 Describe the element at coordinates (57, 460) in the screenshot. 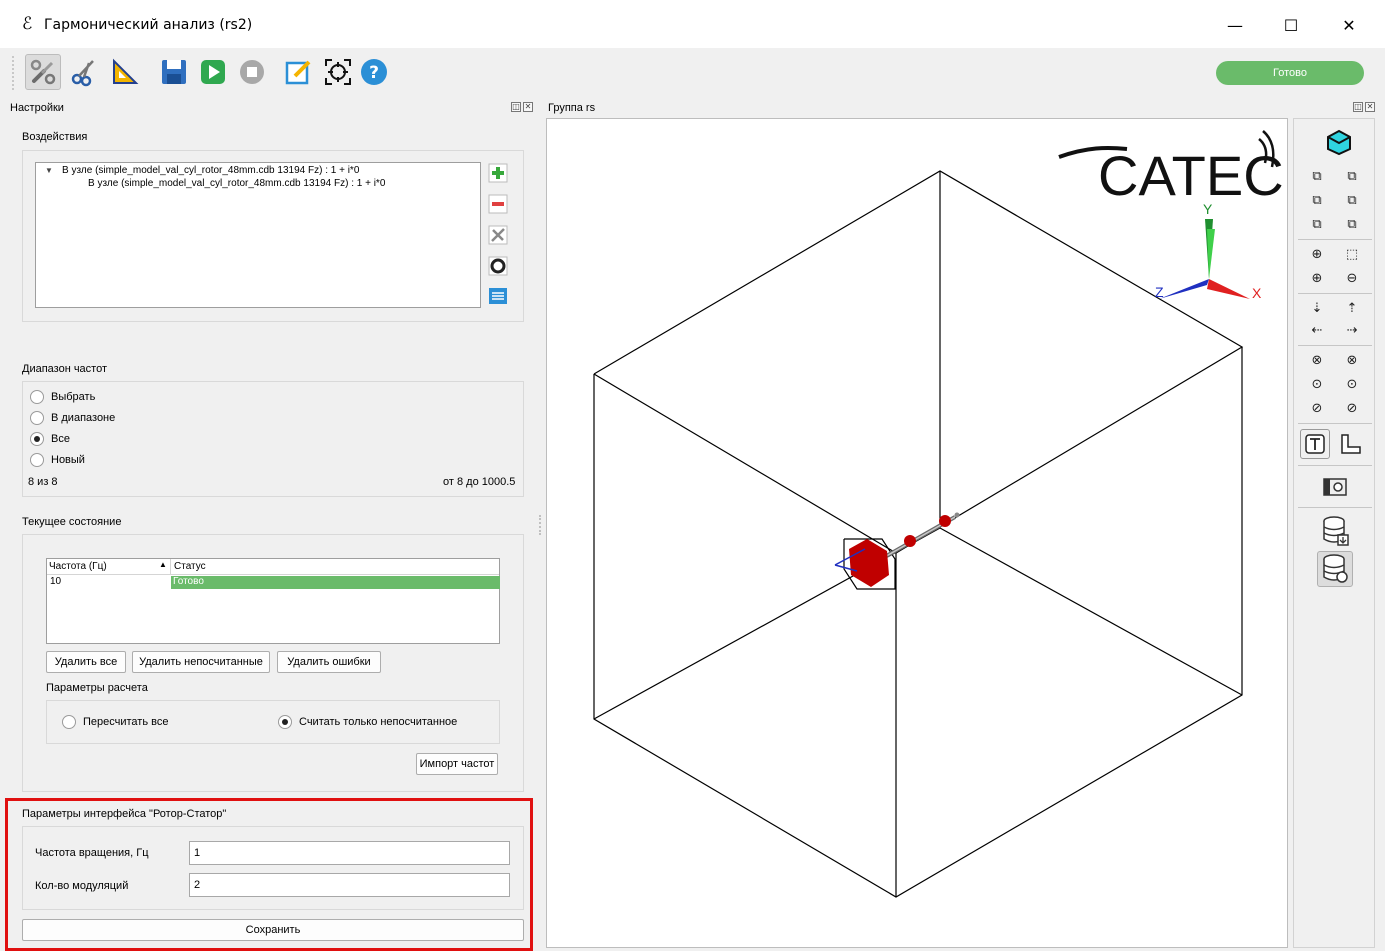

I see `radio-new: Новый` at that location.